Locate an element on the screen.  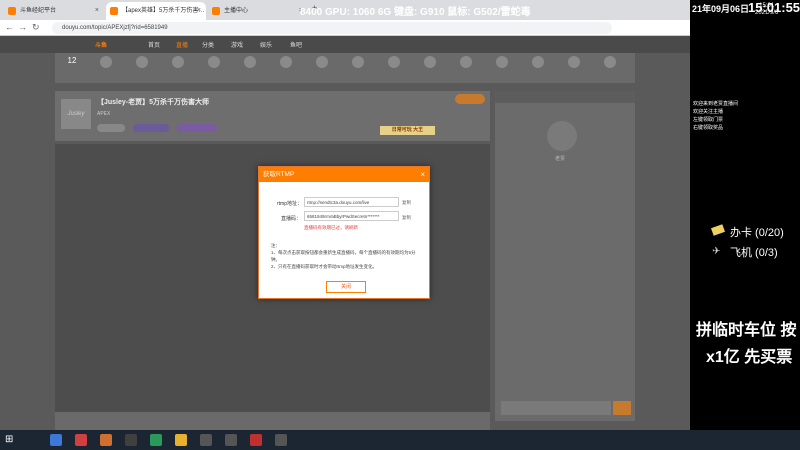
overlay-date: 21年09月06日 is located at coordinates (721, 9).